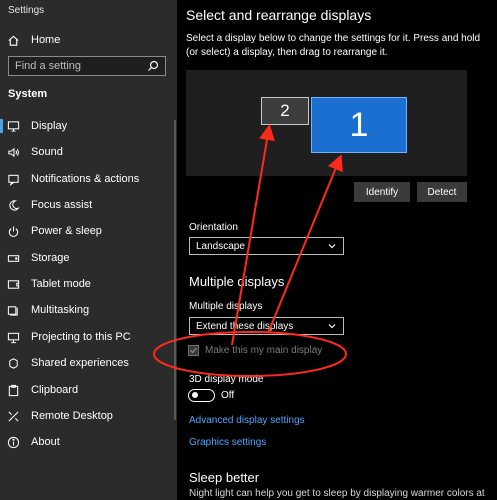 This screenshot has height=500, width=497. Describe the element at coordinates (13, 258) in the screenshot. I see `storage-icon` at that location.